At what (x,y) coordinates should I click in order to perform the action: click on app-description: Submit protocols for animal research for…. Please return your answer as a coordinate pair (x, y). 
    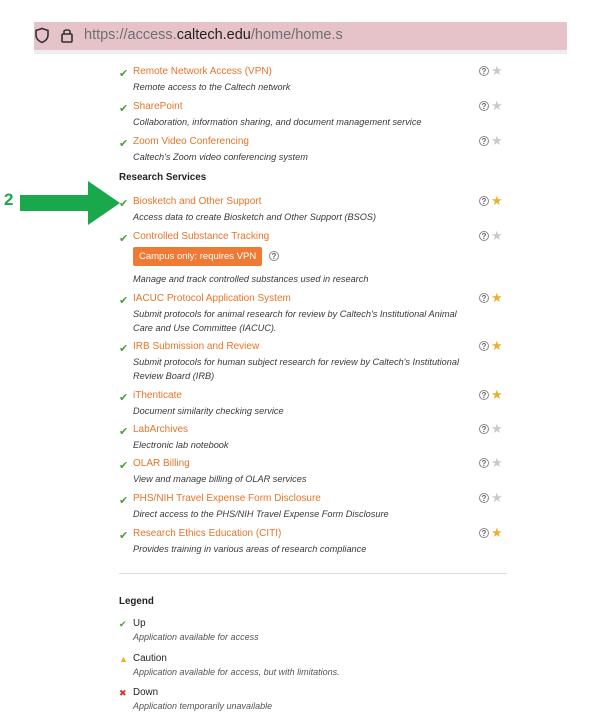
    Looking at the image, I should click on (295, 321).